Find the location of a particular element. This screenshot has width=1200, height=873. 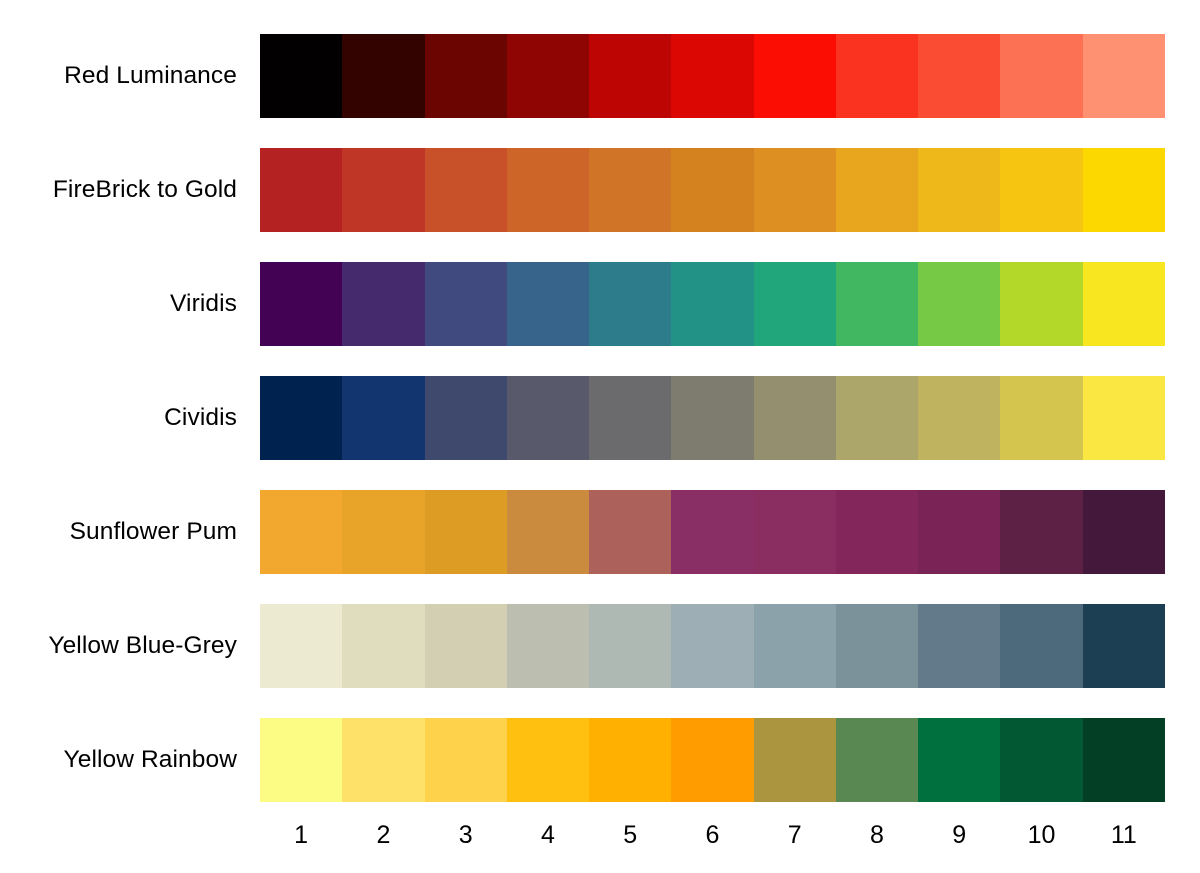

colormap-row-label: Sunflower Pum is located at coordinates (153, 531).